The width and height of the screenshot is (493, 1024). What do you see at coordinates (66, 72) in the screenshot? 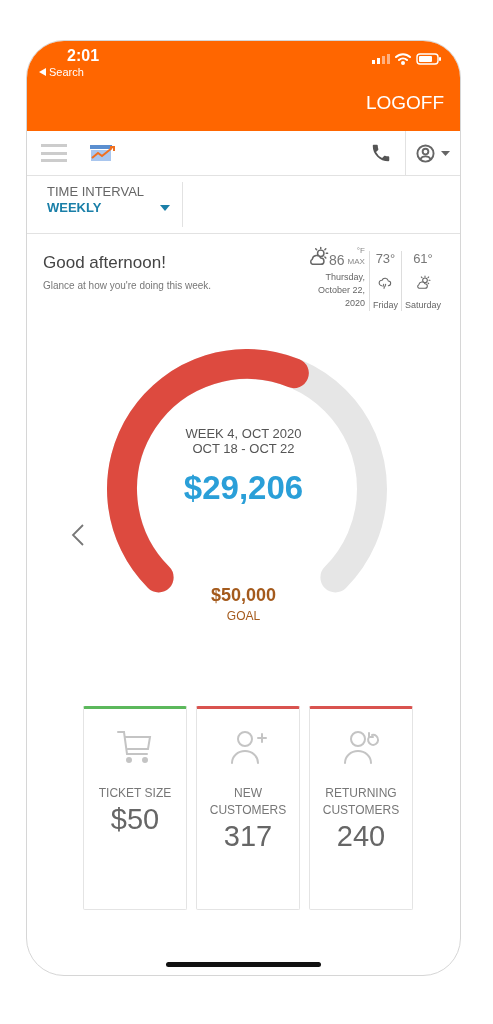
I see `back-link: Search` at bounding box center [66, 72].